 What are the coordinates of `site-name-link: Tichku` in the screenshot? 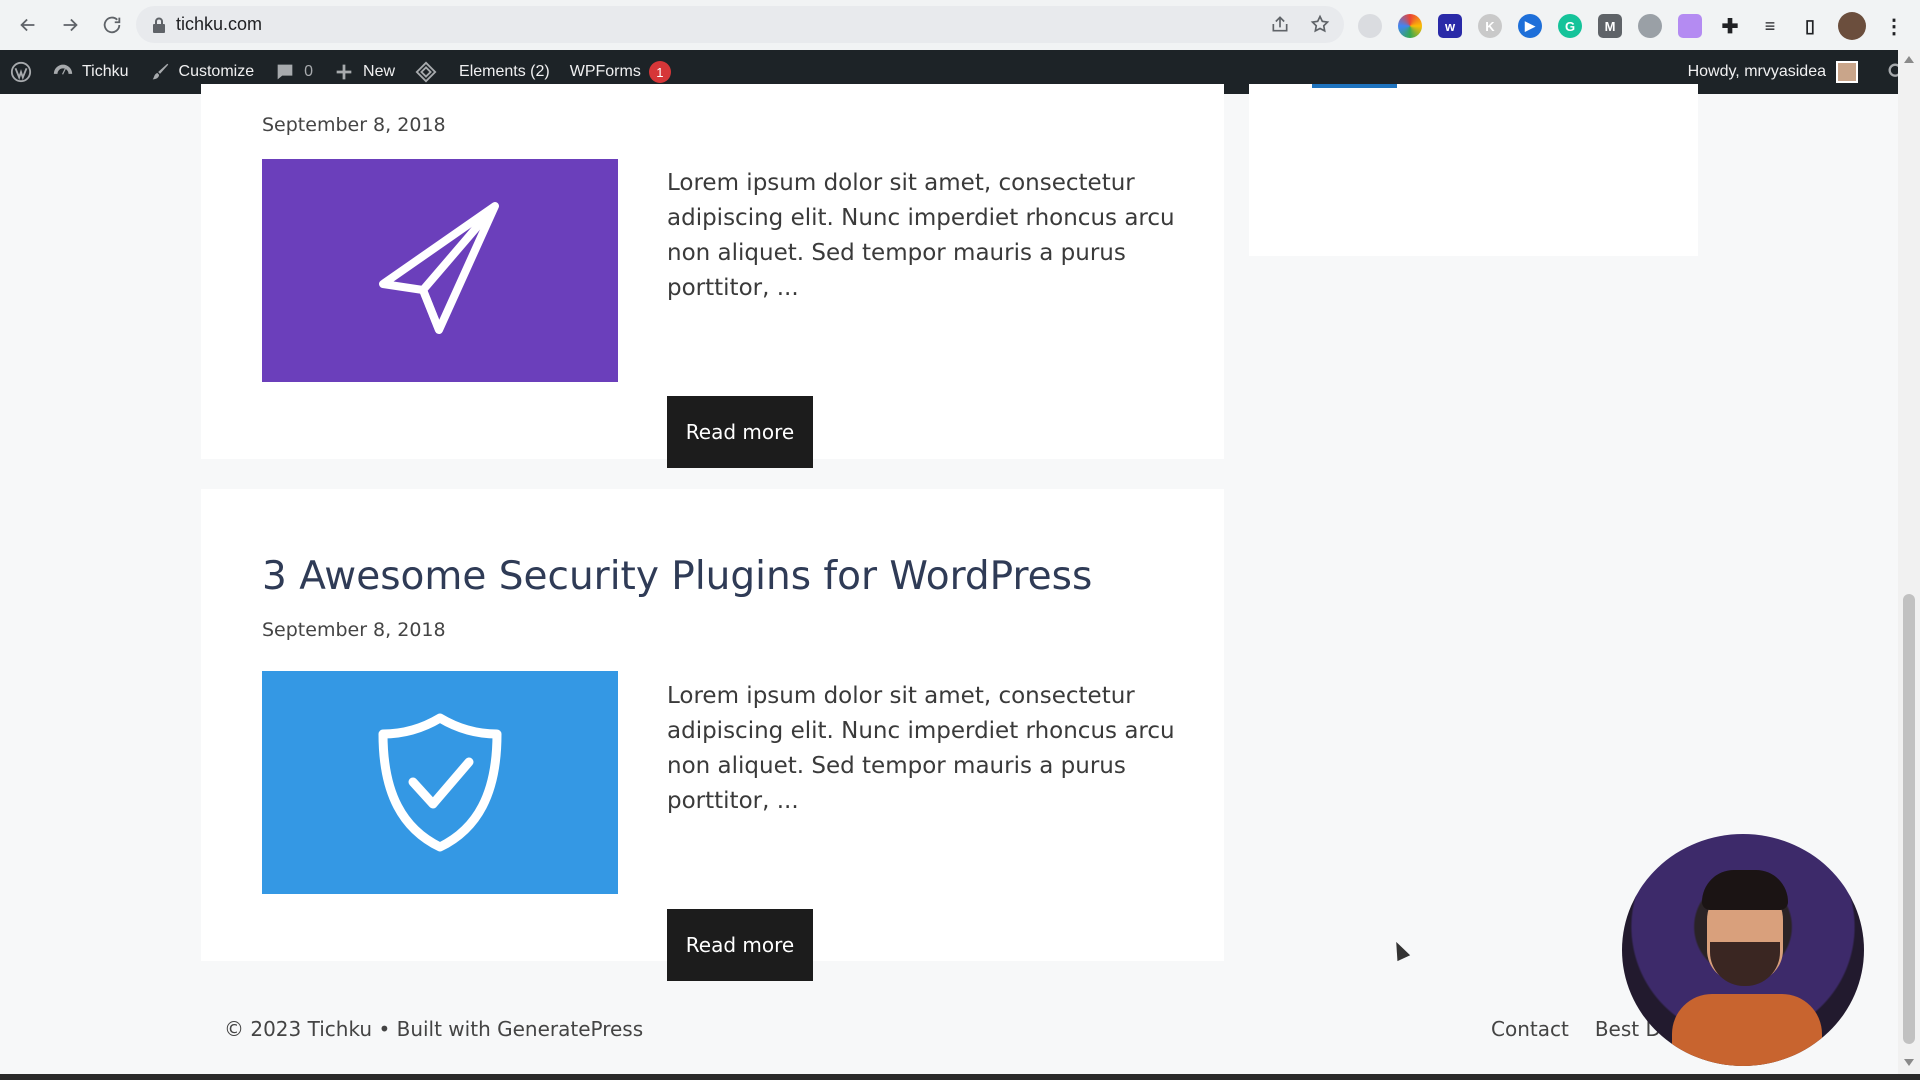 It's located at (90, 72).